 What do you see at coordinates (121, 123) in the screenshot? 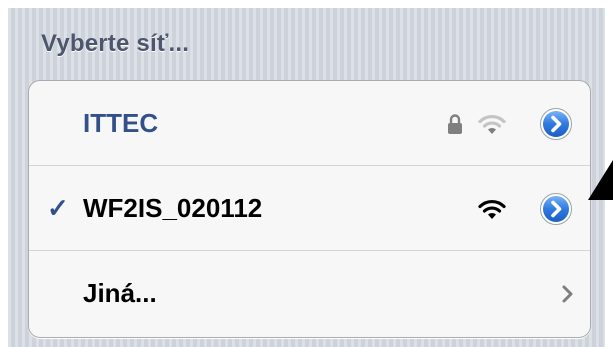
I see `network-name: ITTEC` at bounding box center [121, 123].